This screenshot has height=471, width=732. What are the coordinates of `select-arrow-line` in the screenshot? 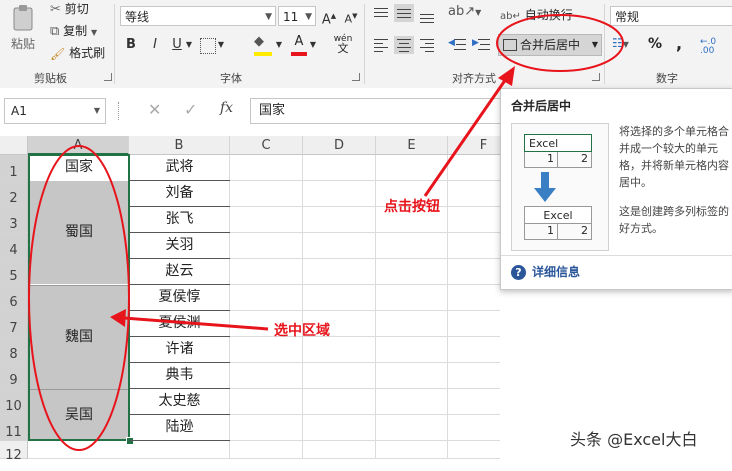 It's located at (196, 323).